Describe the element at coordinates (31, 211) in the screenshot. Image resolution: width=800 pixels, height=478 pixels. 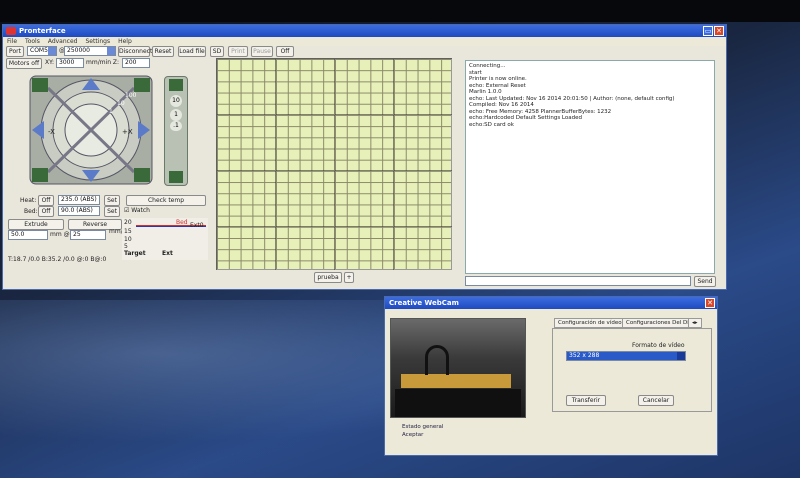
I see `bed-label: Bed:` at that location.